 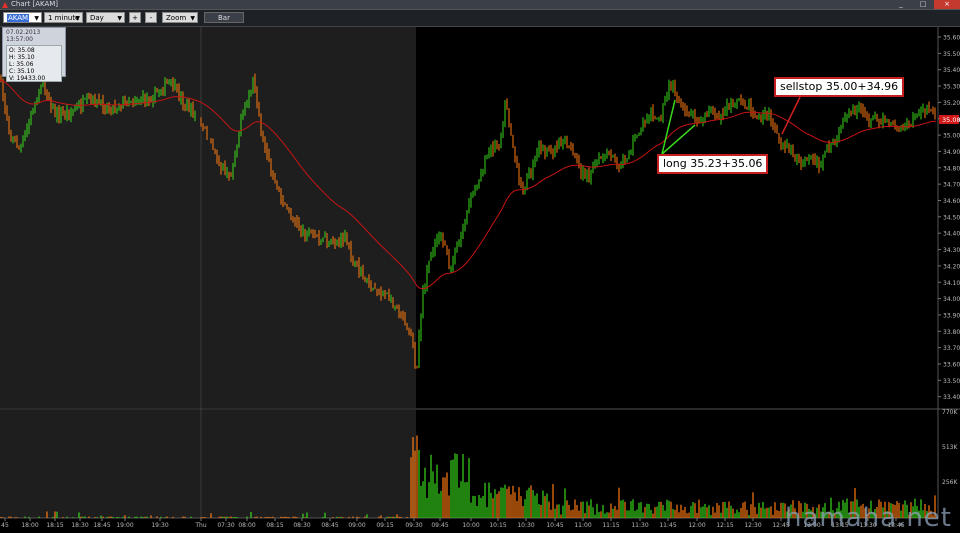 What do you see at coordinates (554, 525) in the screenshot?
I see `time-tick-label: 10:45` at bounding box center [554, 525].